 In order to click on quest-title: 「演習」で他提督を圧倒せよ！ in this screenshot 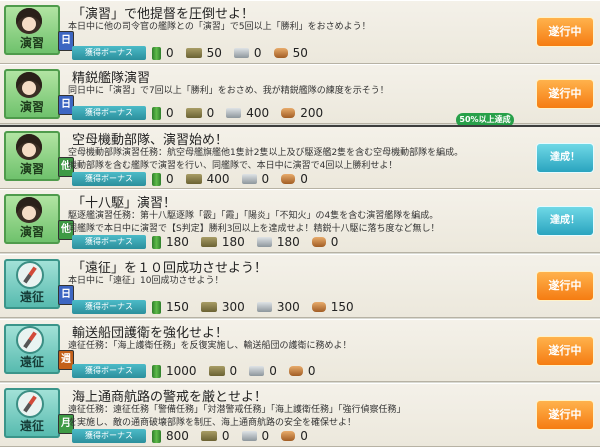, I will do `click(163, 14)`.